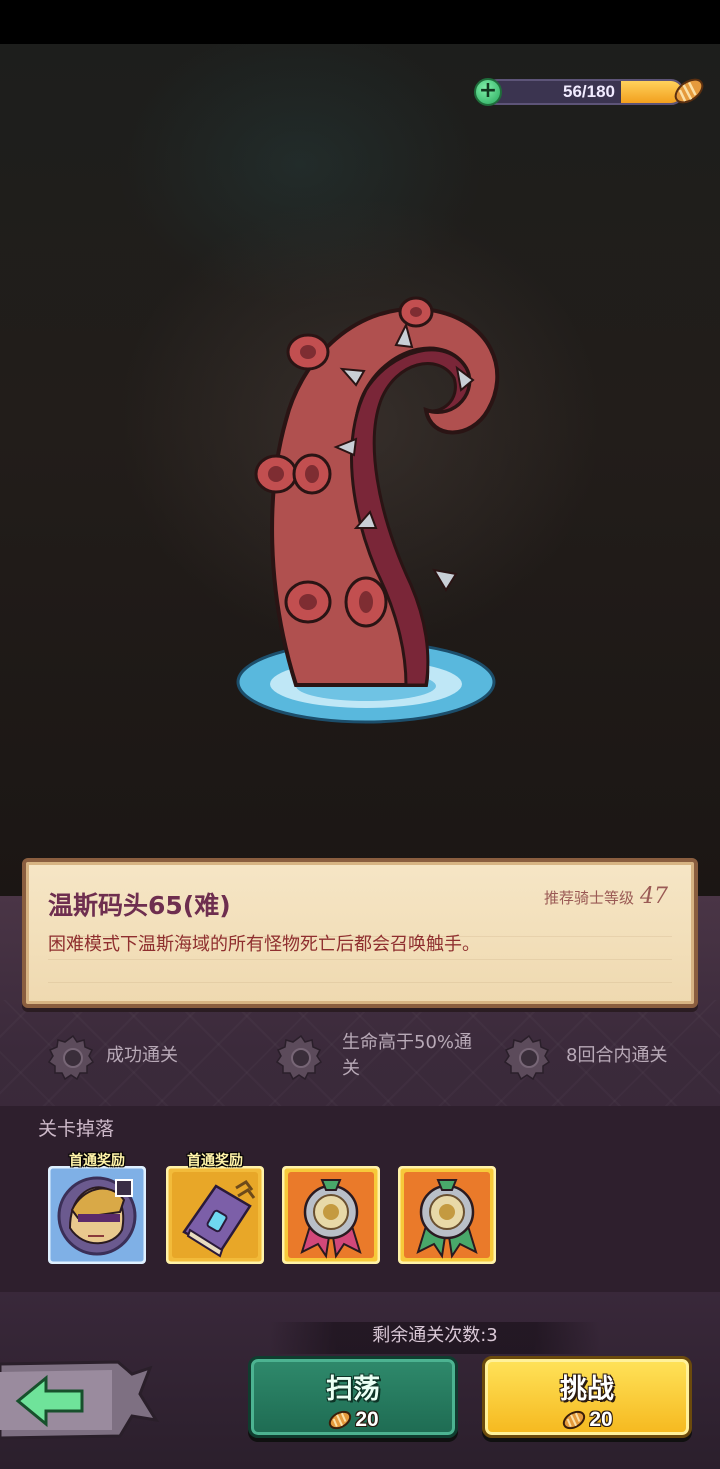 The image size is (720, 1469). Describe the element at coordinates (587, 1389) in the screenshot. I see `challenge-label: 挑战` at that location.